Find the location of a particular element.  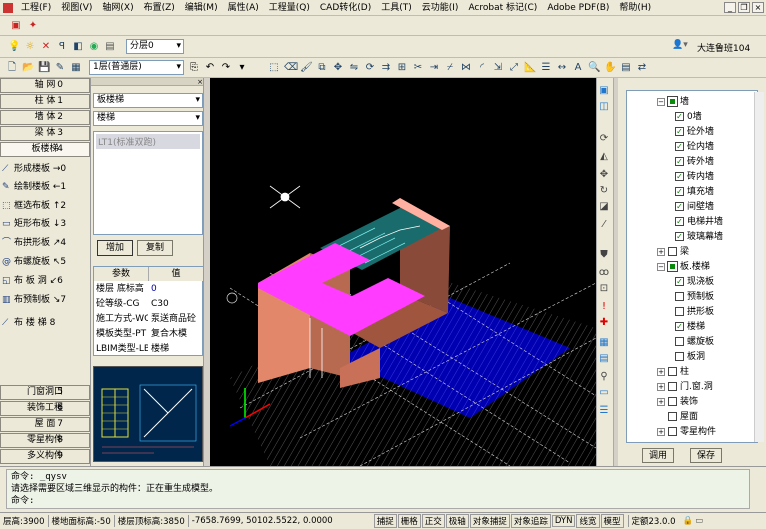

menu-view: 视图(V) is located at coordinates (76, 8).